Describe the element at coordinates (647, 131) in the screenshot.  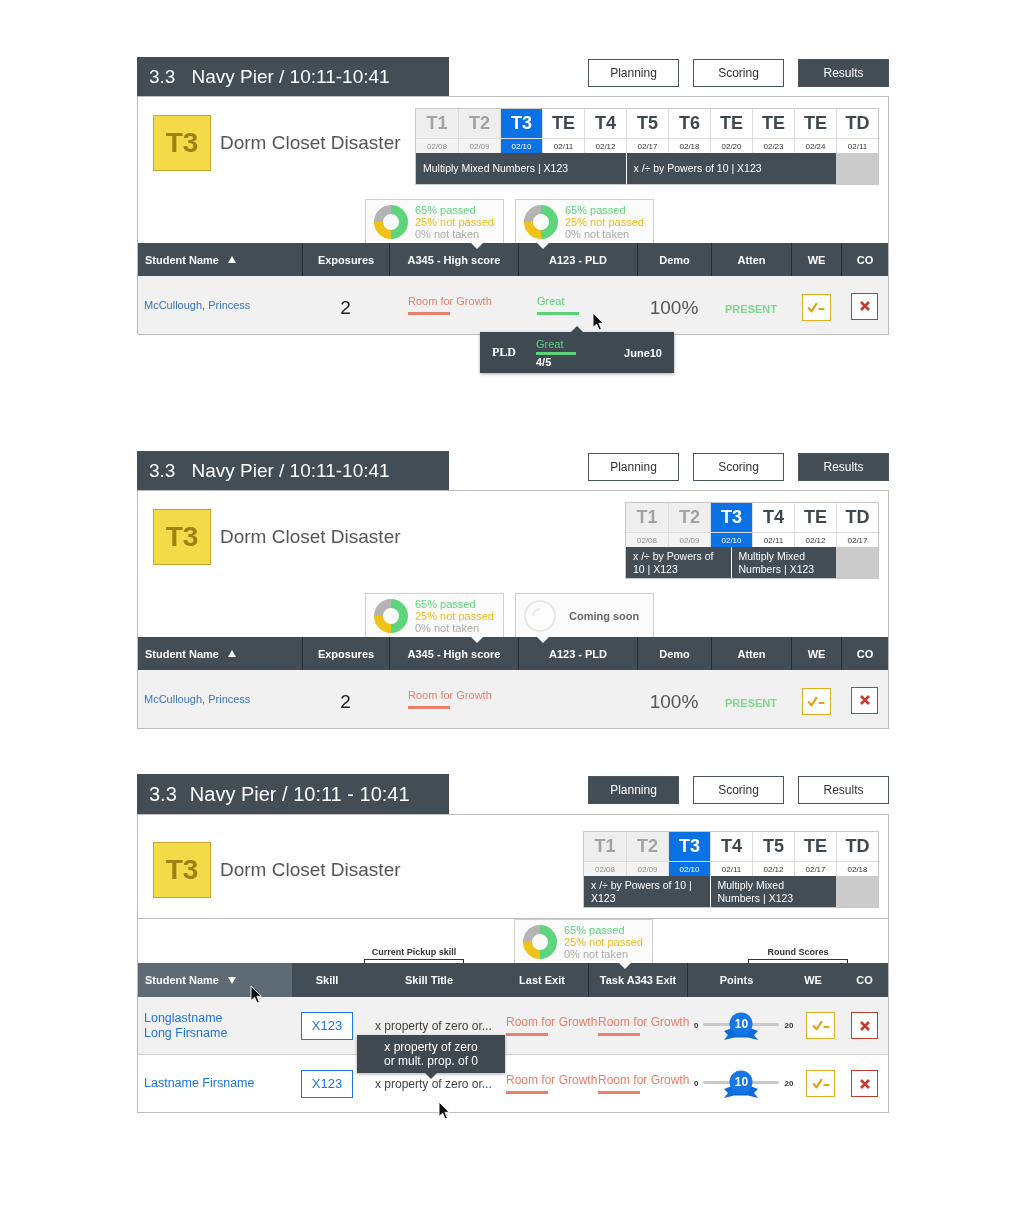
I see `task-tab: T5 02/17` at that location.